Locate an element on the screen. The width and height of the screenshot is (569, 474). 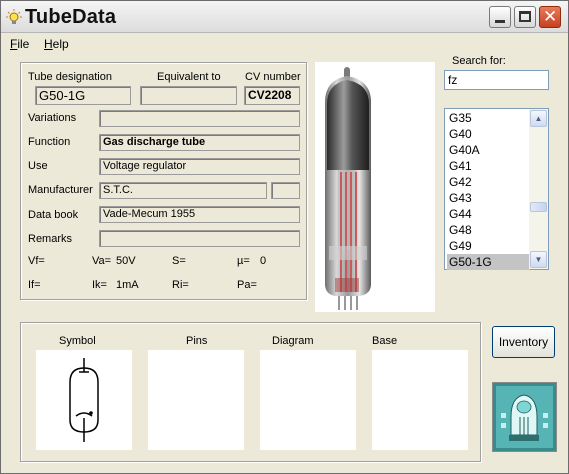
menu-bar: File Help is located at coordinates (284, 43).